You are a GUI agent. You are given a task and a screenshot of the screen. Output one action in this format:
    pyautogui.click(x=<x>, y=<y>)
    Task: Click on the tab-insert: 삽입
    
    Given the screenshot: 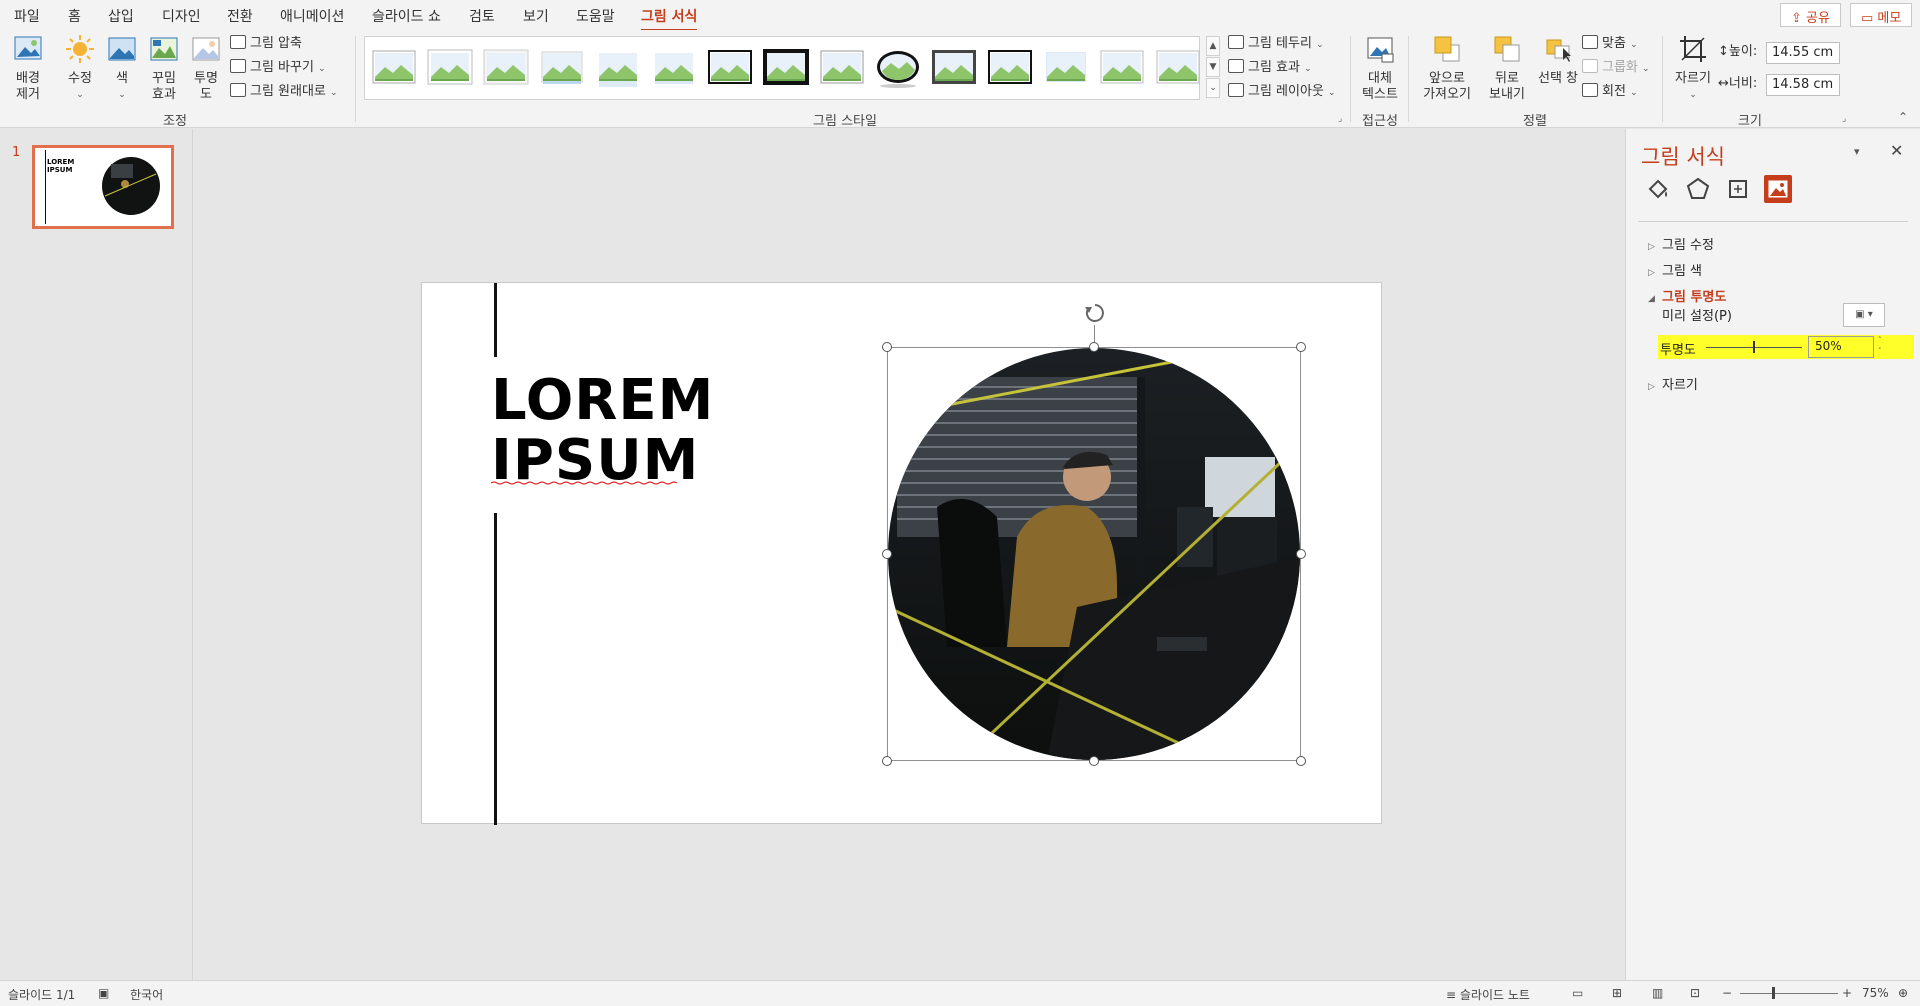 What is the action you would take?
    pyautogui.click(x=121, y=16)
    